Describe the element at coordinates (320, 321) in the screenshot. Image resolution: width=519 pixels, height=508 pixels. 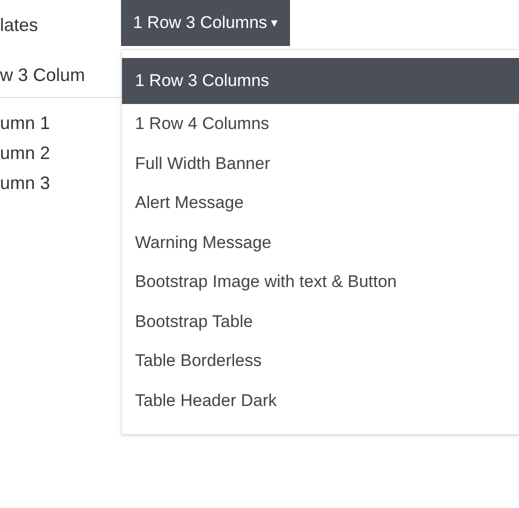
I see `menu-item: Bootstrap Table` at that location.